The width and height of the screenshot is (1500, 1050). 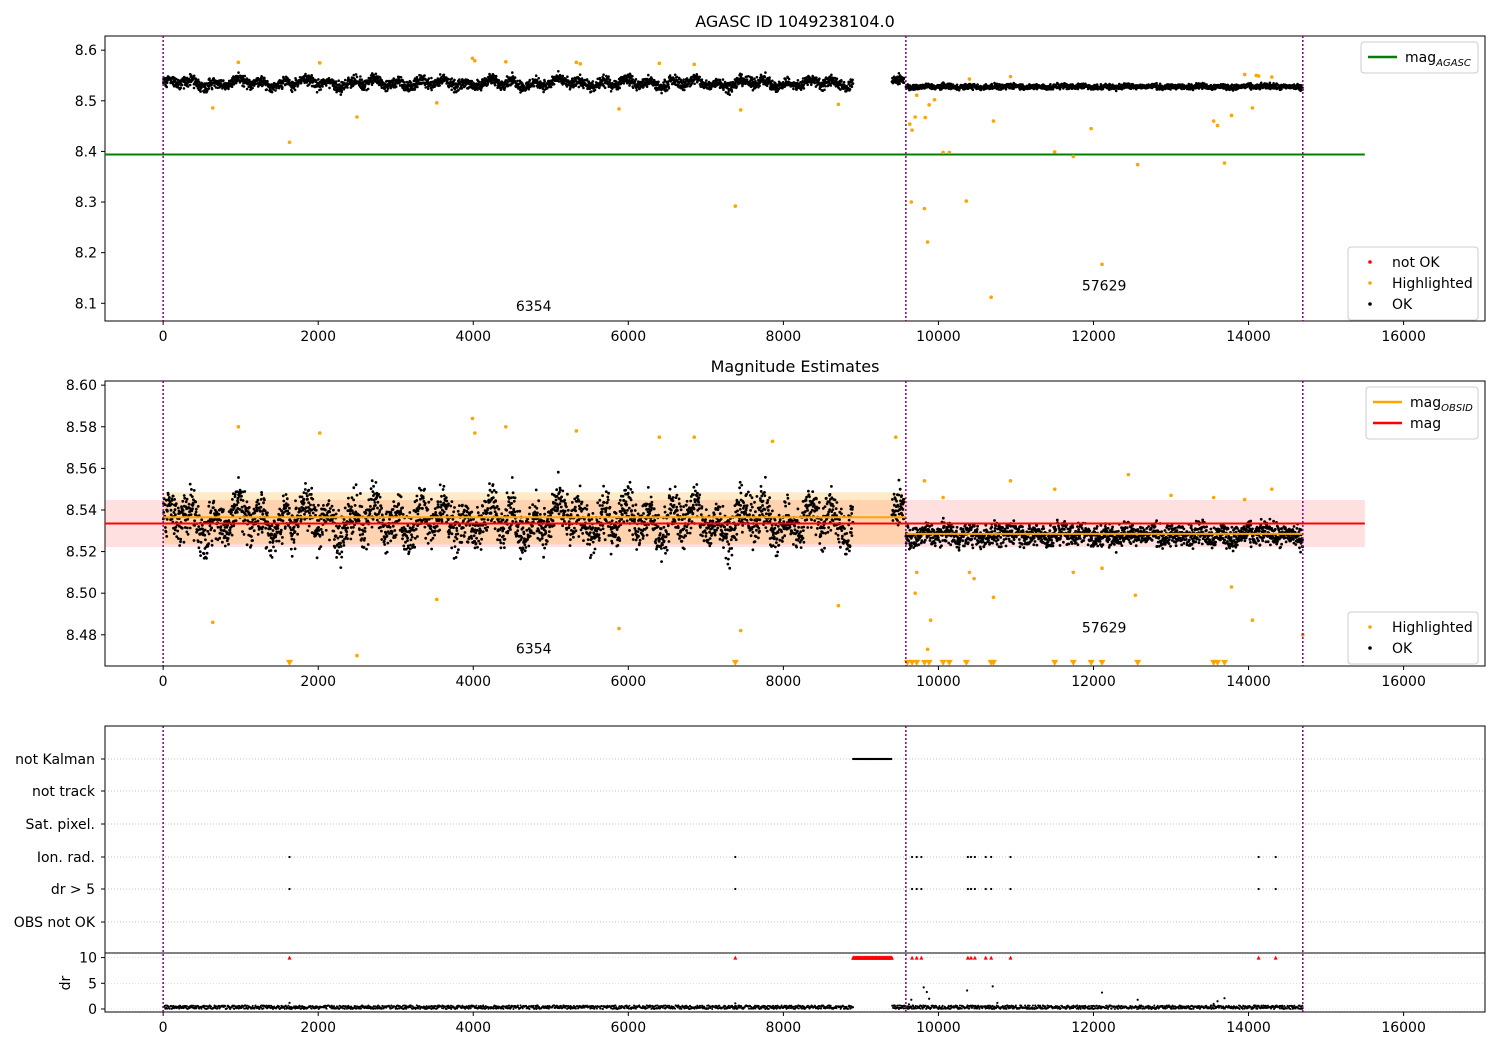 What do you see at coordinates (784, 337) in the screenshot?
I see `x-tick-label: 8000` at bounding box center [784, 337].